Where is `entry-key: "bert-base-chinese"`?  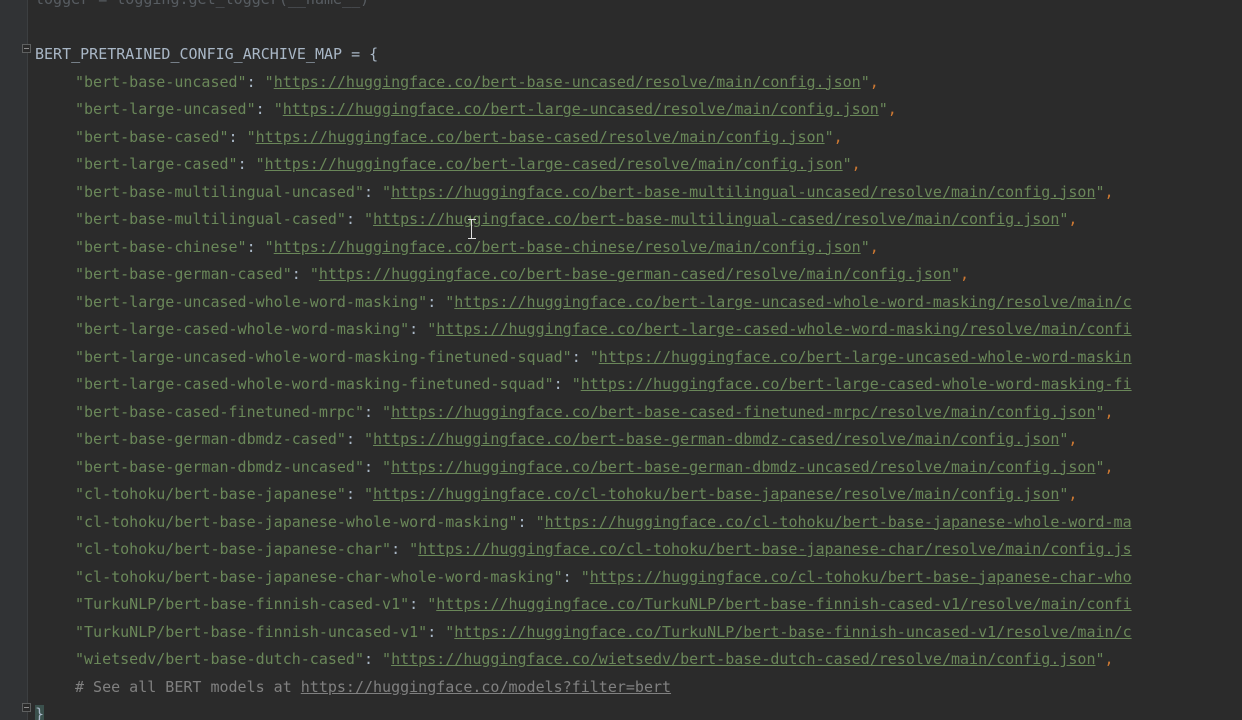 entry-key: "bert-base-chinese" is located at coordinates (161, 246).